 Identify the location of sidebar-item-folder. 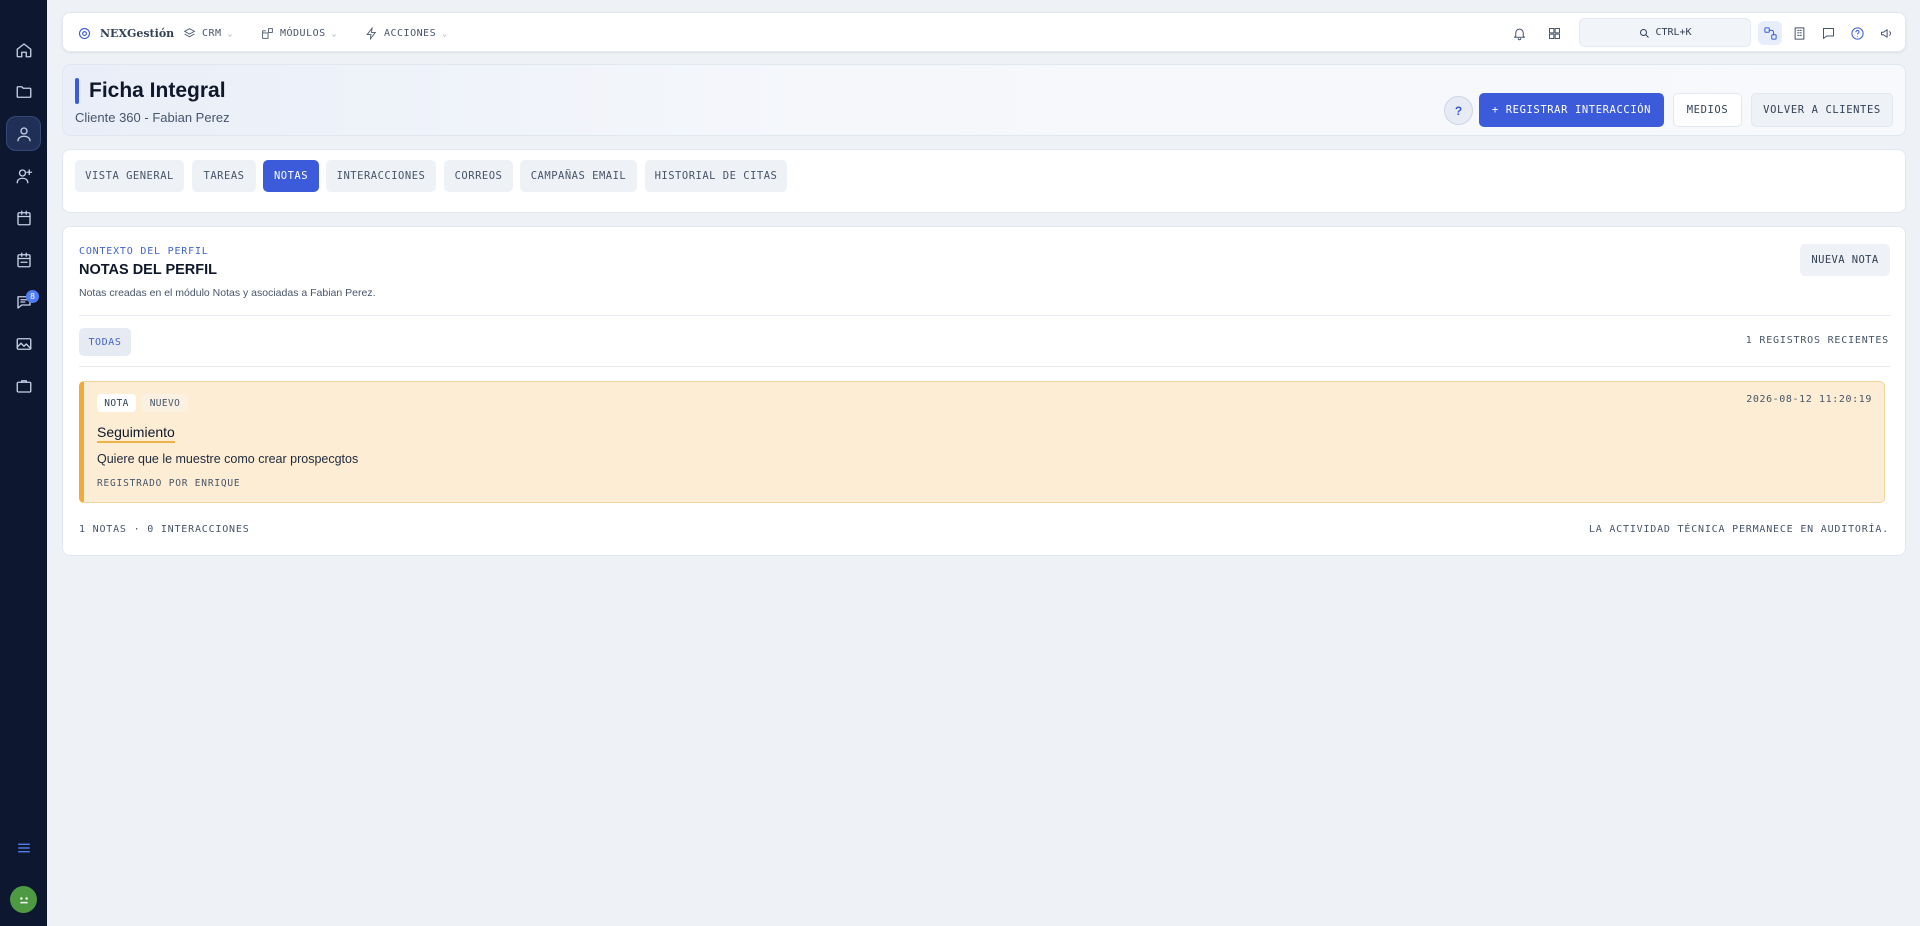
(23, 91).